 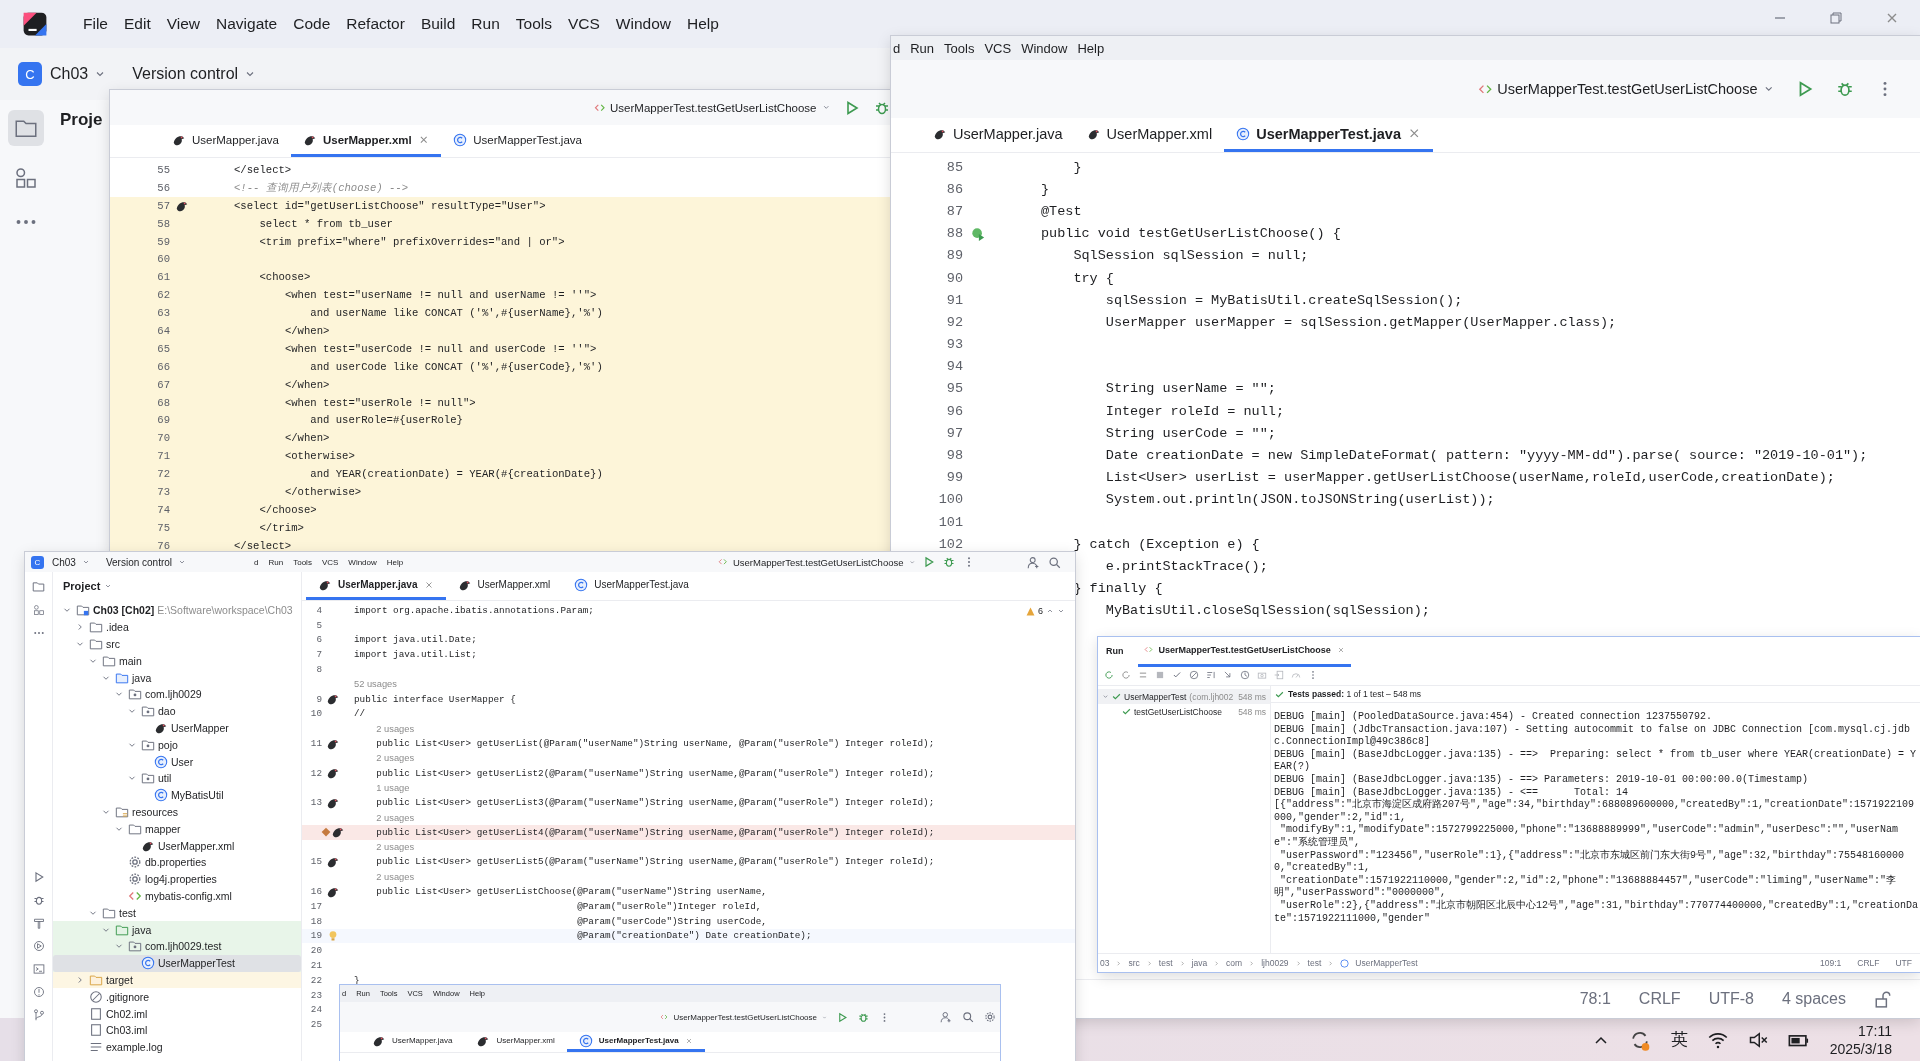 What do you see at coordinates (177, 913) in the screenshot?
I see `tree-item: test` at bounding box center [177, 913].